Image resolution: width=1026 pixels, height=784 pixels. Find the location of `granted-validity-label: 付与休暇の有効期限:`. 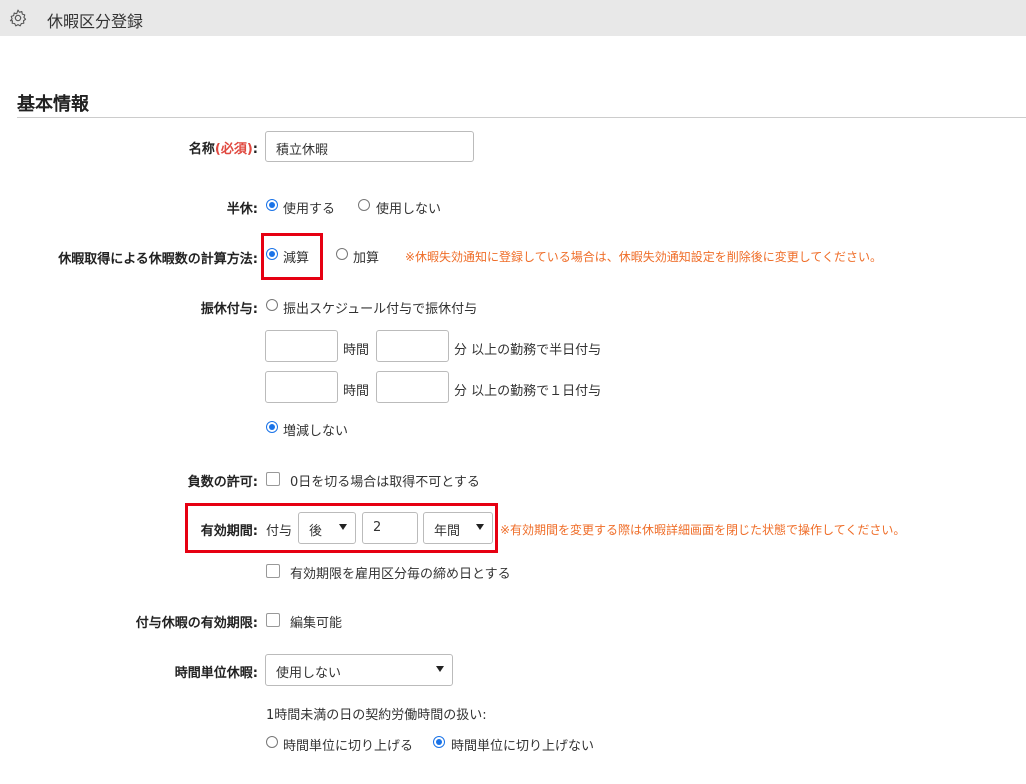

granted-validity-label: 付与休暇の有効期限: is located at coordinates (196, 623).